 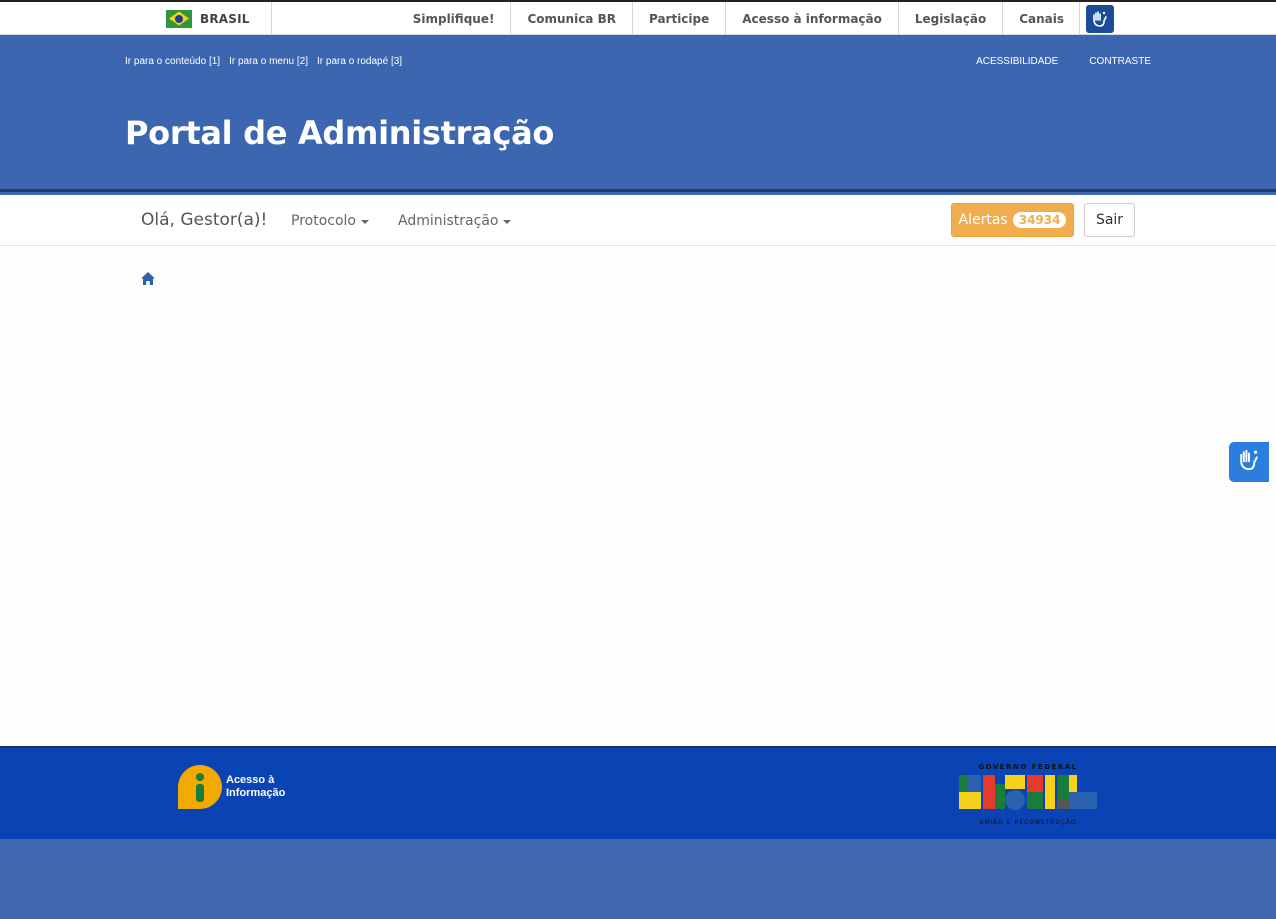 What do you see at coordinates (225, 18) in the screenshot?
I see `brasil-label: BRASIL` at bounding box center [225, 18].